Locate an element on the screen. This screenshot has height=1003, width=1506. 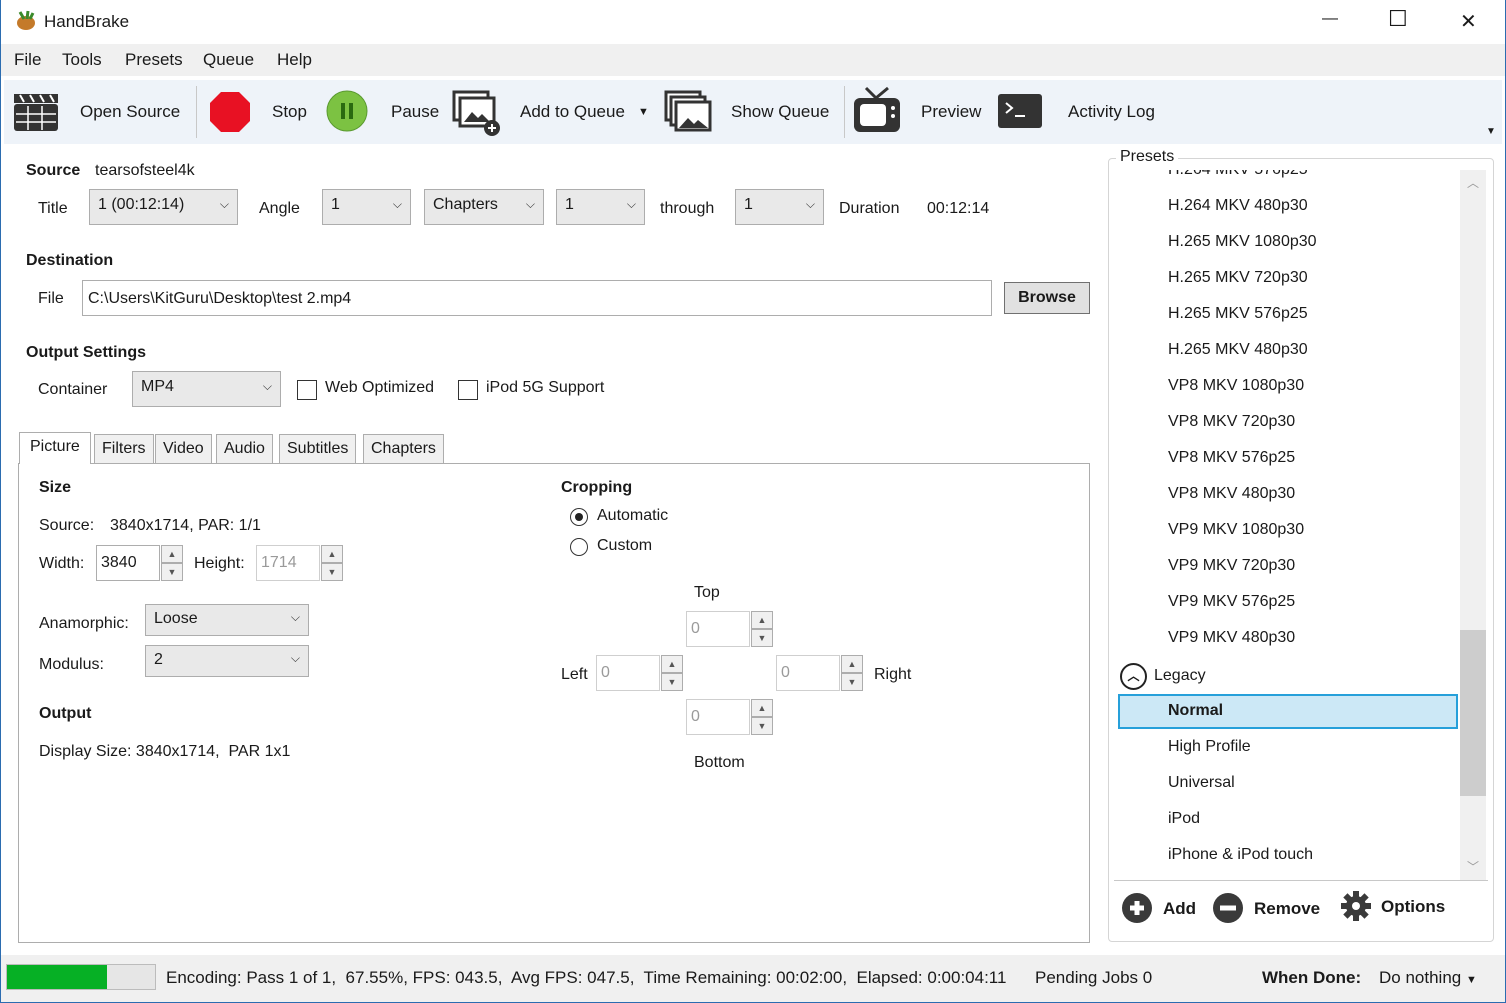
crop-top-stepper: 0 ▲ ▼ is located at coordinates (731, 629).